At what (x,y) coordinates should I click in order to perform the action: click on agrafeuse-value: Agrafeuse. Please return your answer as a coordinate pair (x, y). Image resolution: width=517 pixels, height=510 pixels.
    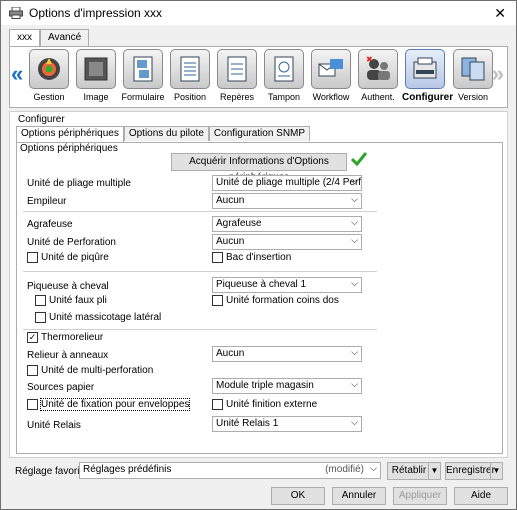
    Looking at the image, I should click on (239, 223).